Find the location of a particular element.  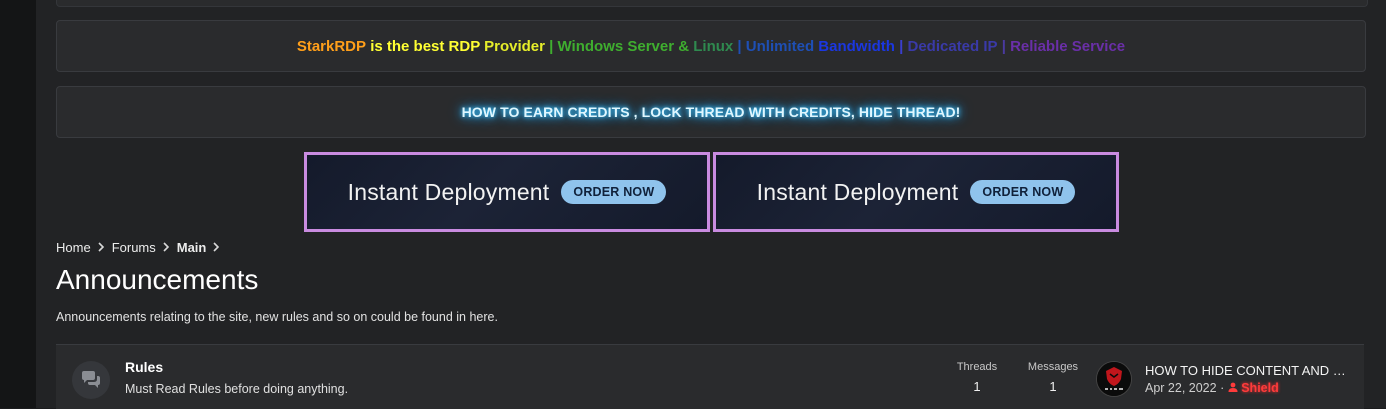

chat-bubbles-icon is located at coordinates (91, 380).